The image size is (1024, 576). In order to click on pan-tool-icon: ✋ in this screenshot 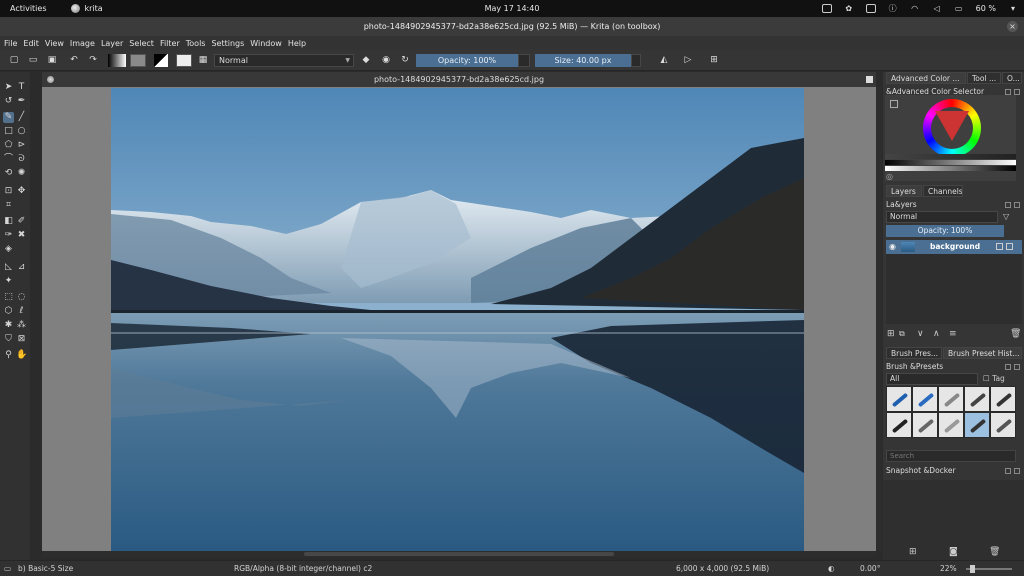, I will do `click(21, 355)`.